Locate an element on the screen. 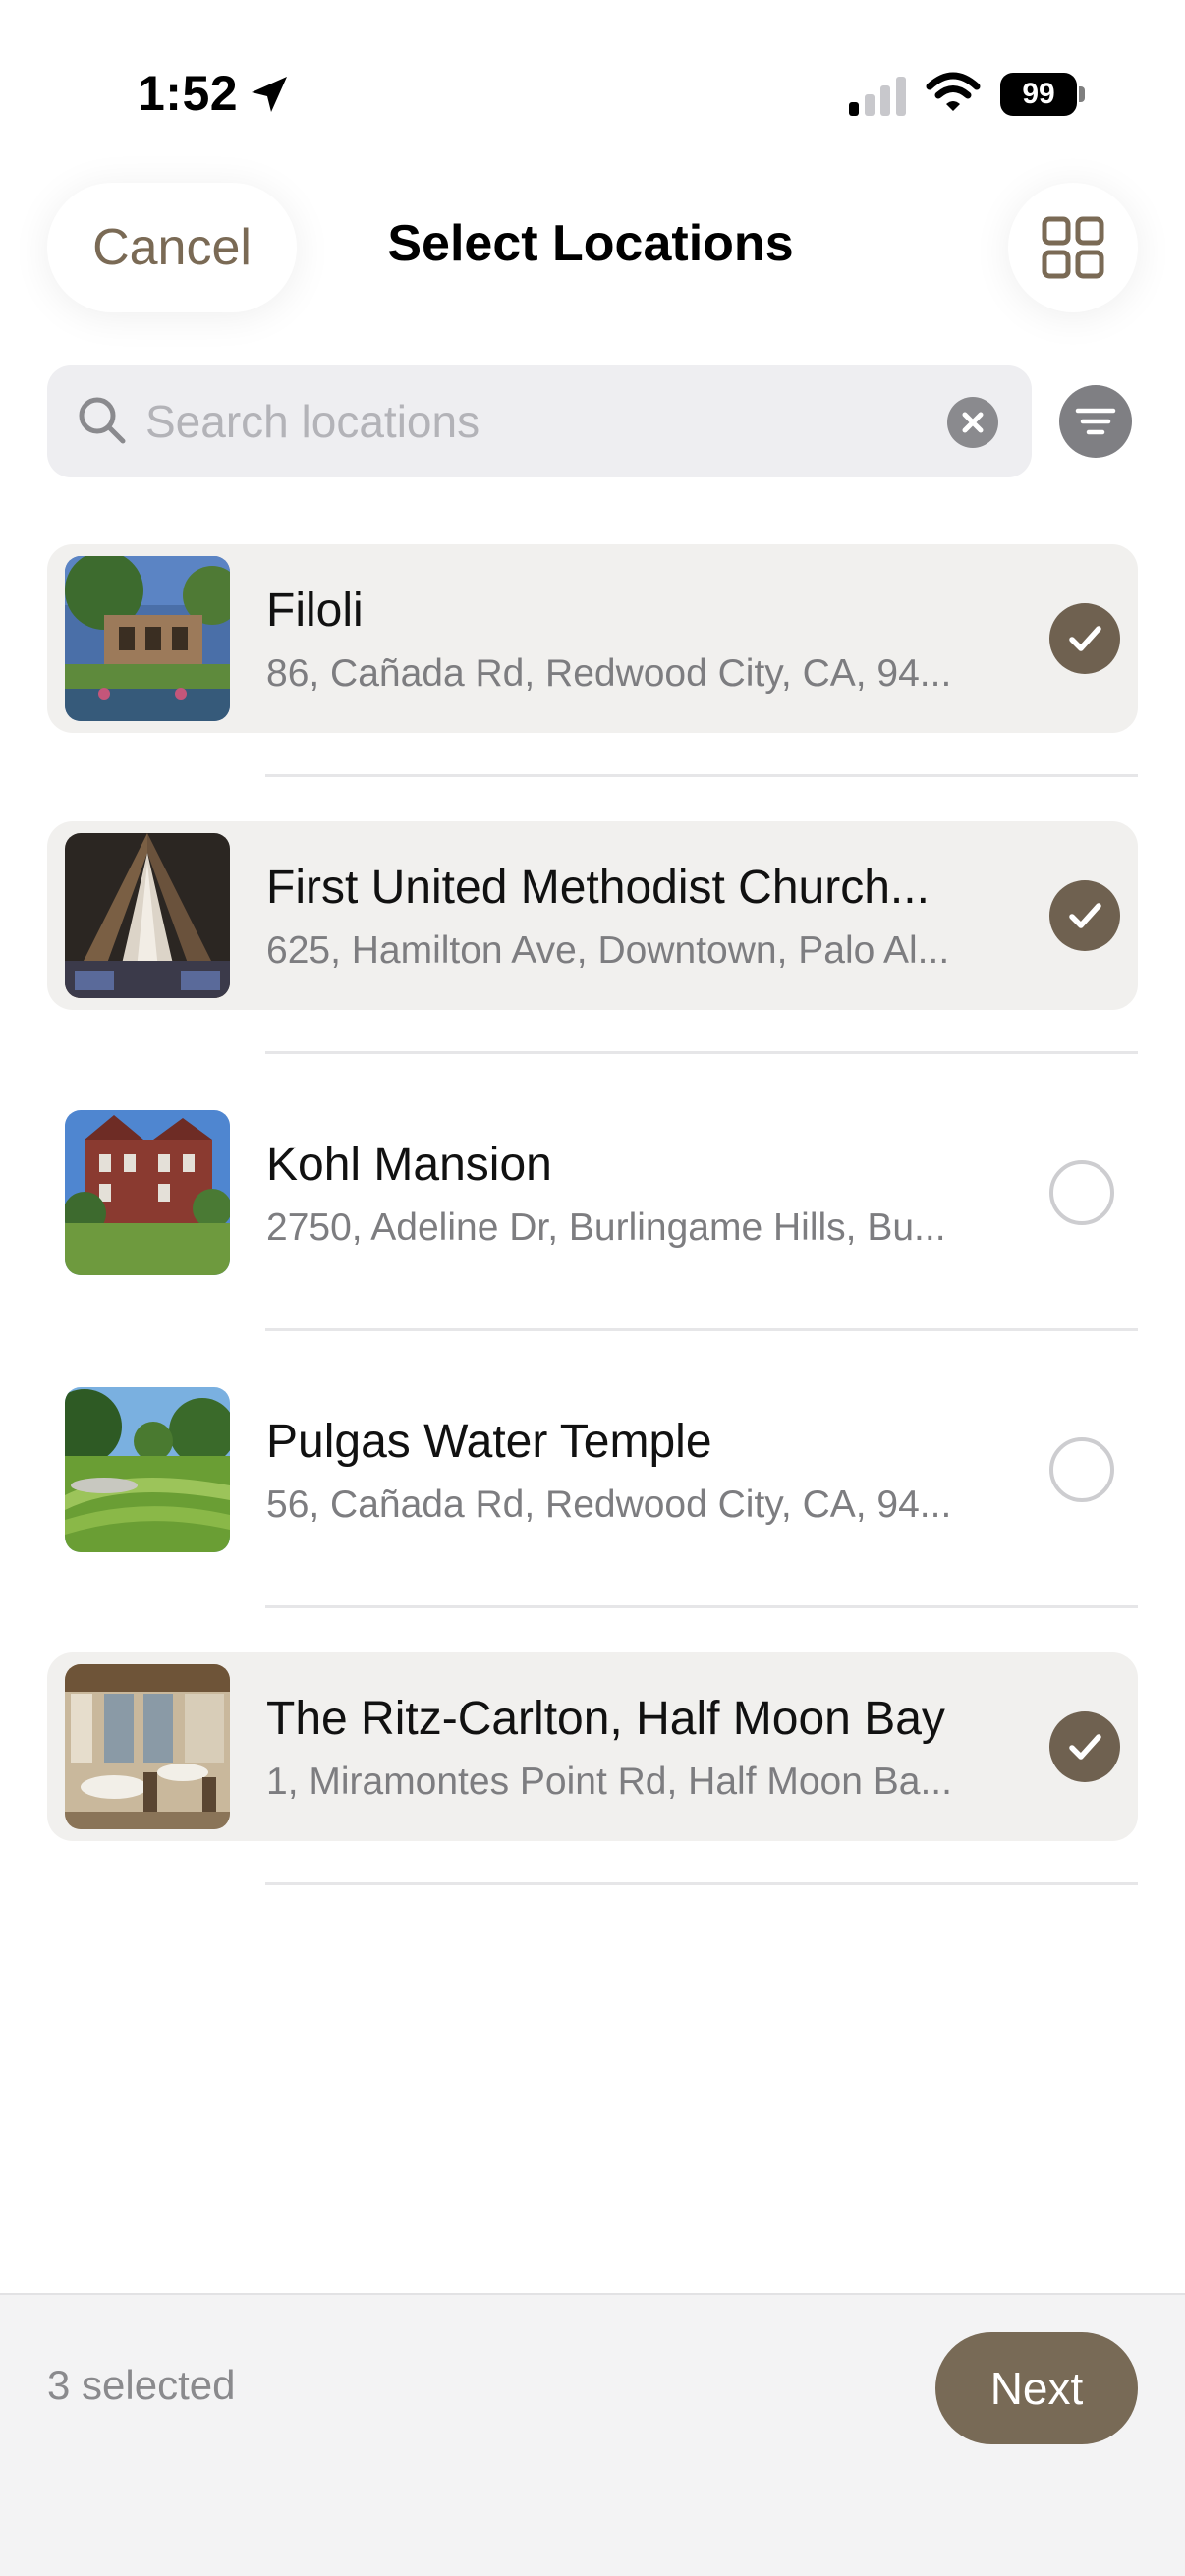  battery-icon: 99 is located at coordinates (1042, 94).